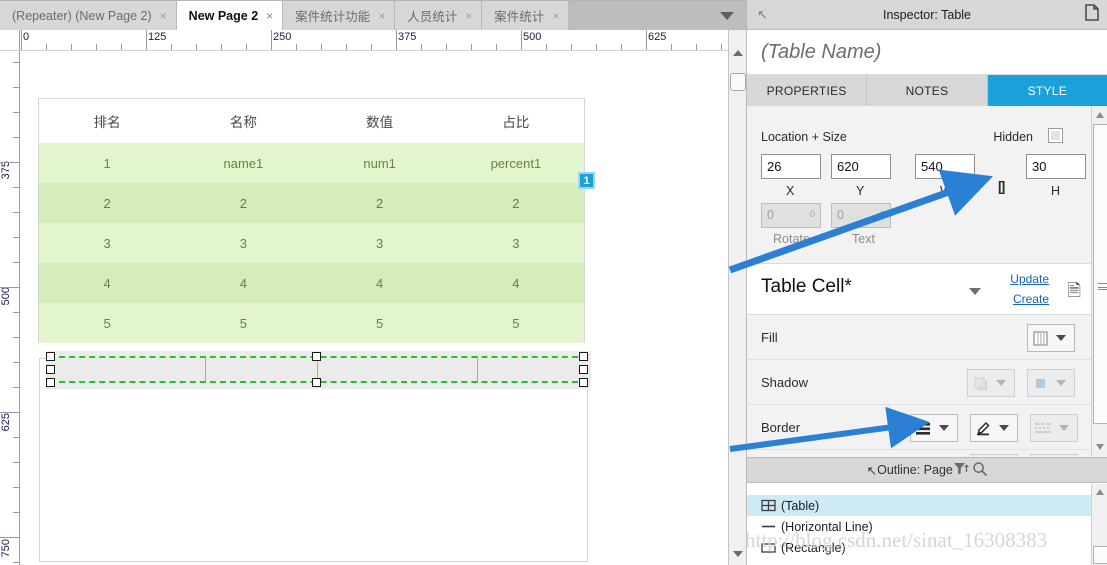 This screenshot has width=1107, height=565. I want to click on lock-aspect-ratio-icon: [], so click(1001, 186).